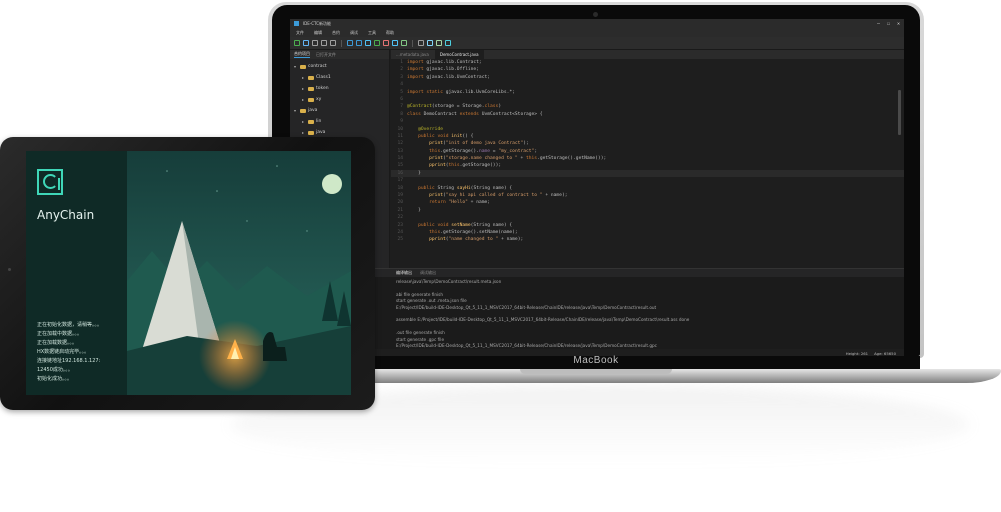  Describe the element at coordinates (878, 24) in the screenshot. I see `minimize-button: —` at that location.